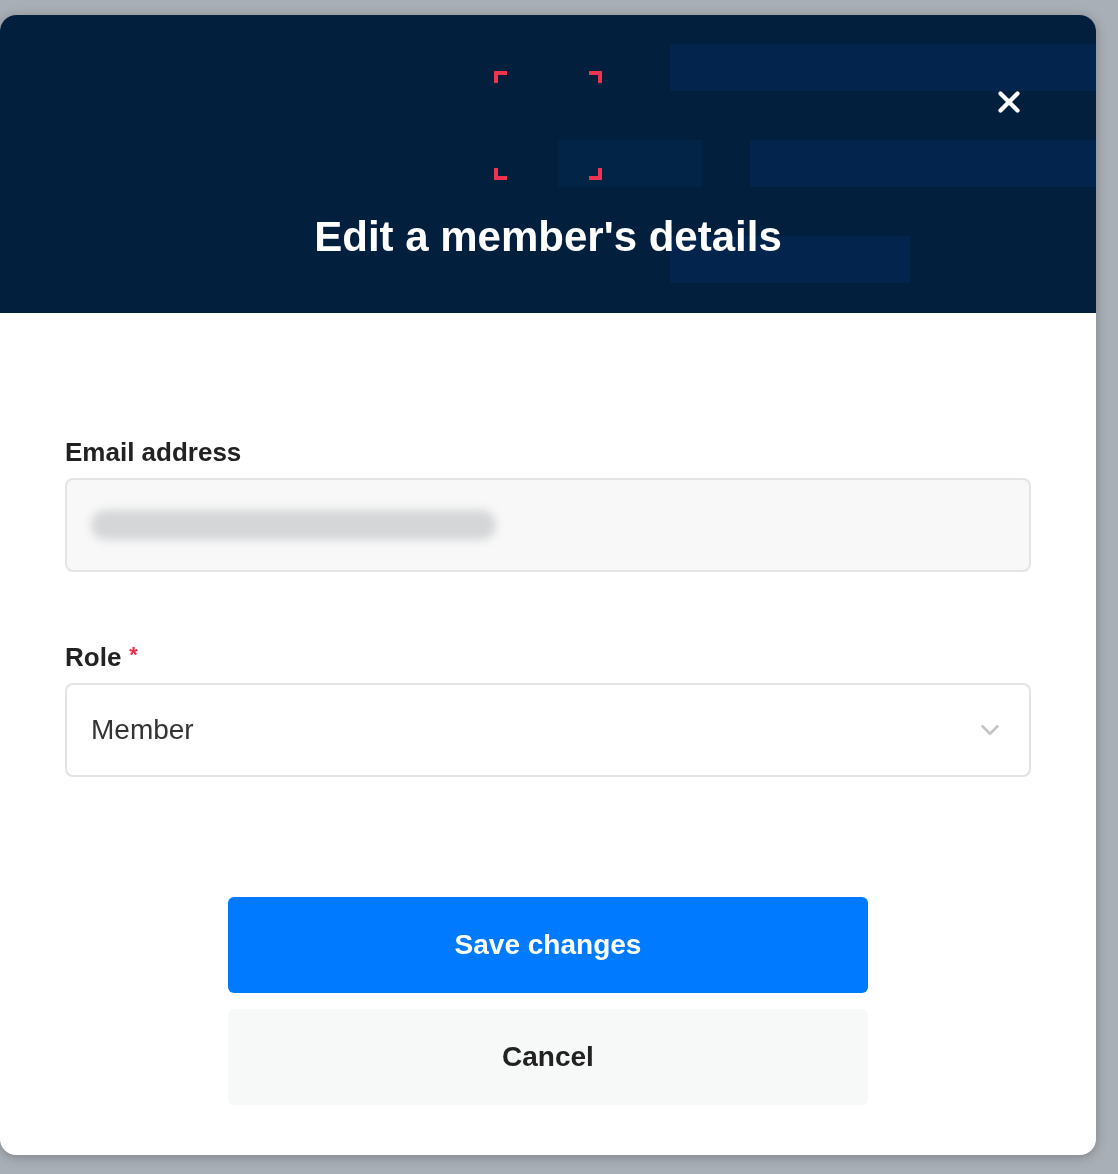 This screenshot has height=1174, width=1118. Describe the element at coordinates (548, 945) in the screenshot. I see `save-button: Save changes` at that location.